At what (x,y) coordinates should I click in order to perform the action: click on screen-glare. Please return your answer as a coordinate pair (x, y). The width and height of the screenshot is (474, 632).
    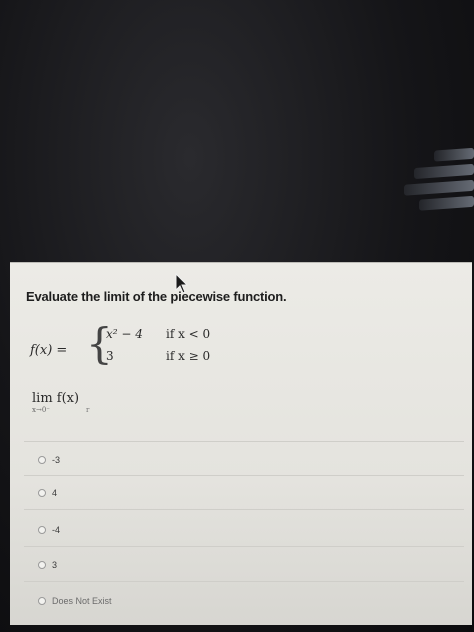
    Looking at the image, I should click on (414, 190).